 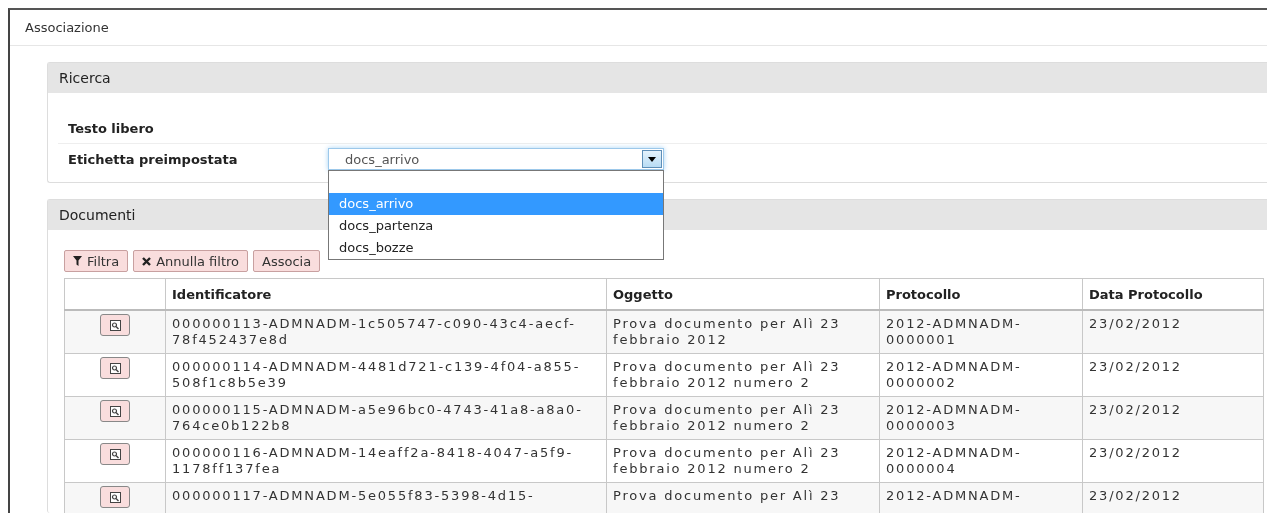 What do you see at coordinates (981, 375) in the screenshot?
I see `table-cell: 2012-ADMNADM-0000002` at bounding box center [981, 375].